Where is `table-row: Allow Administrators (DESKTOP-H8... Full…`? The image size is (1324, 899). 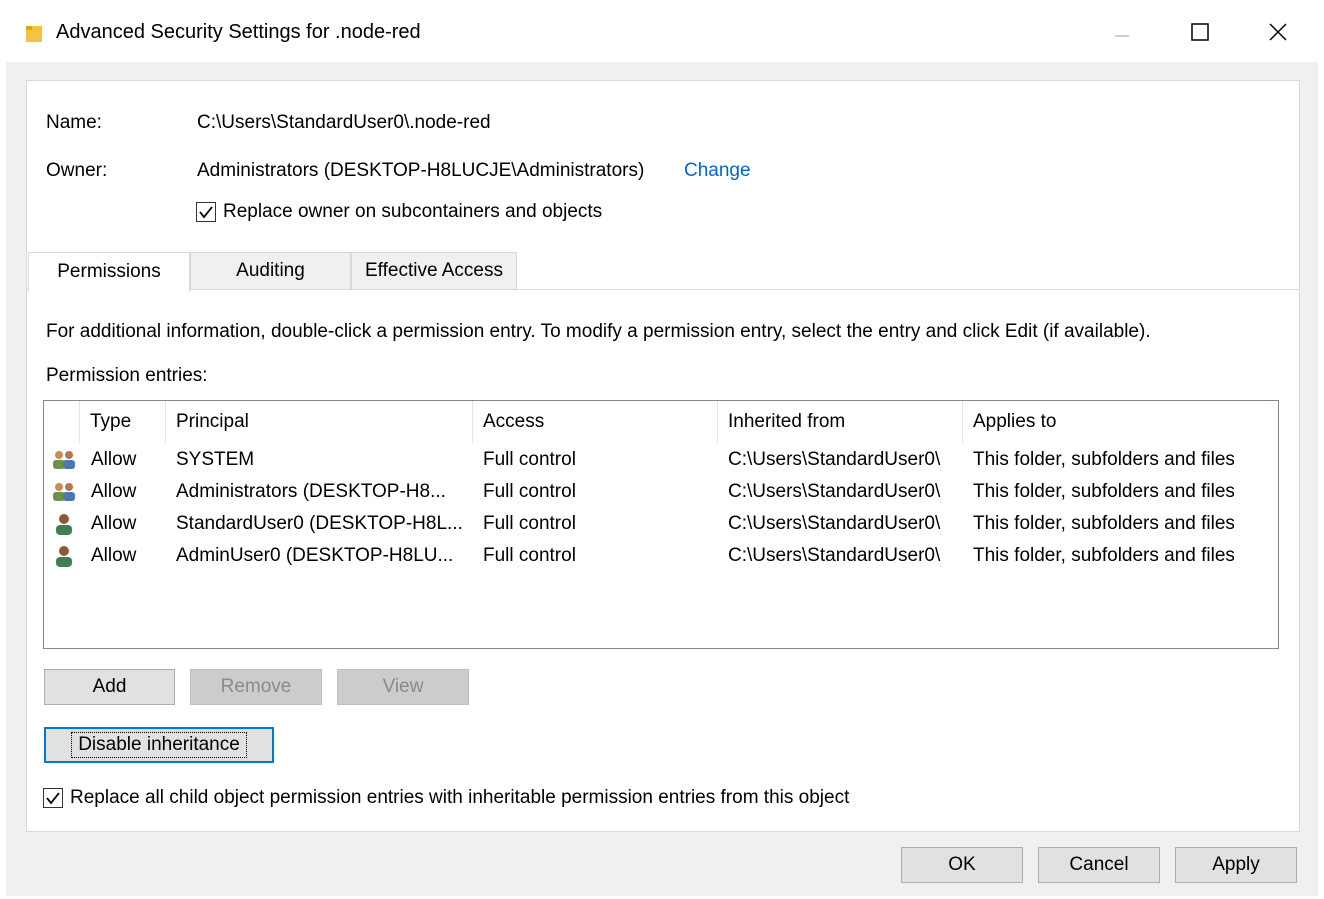
table-row: Allow Administrators (DESKTOP-H8... Full… is located at coordinates (661, 492).